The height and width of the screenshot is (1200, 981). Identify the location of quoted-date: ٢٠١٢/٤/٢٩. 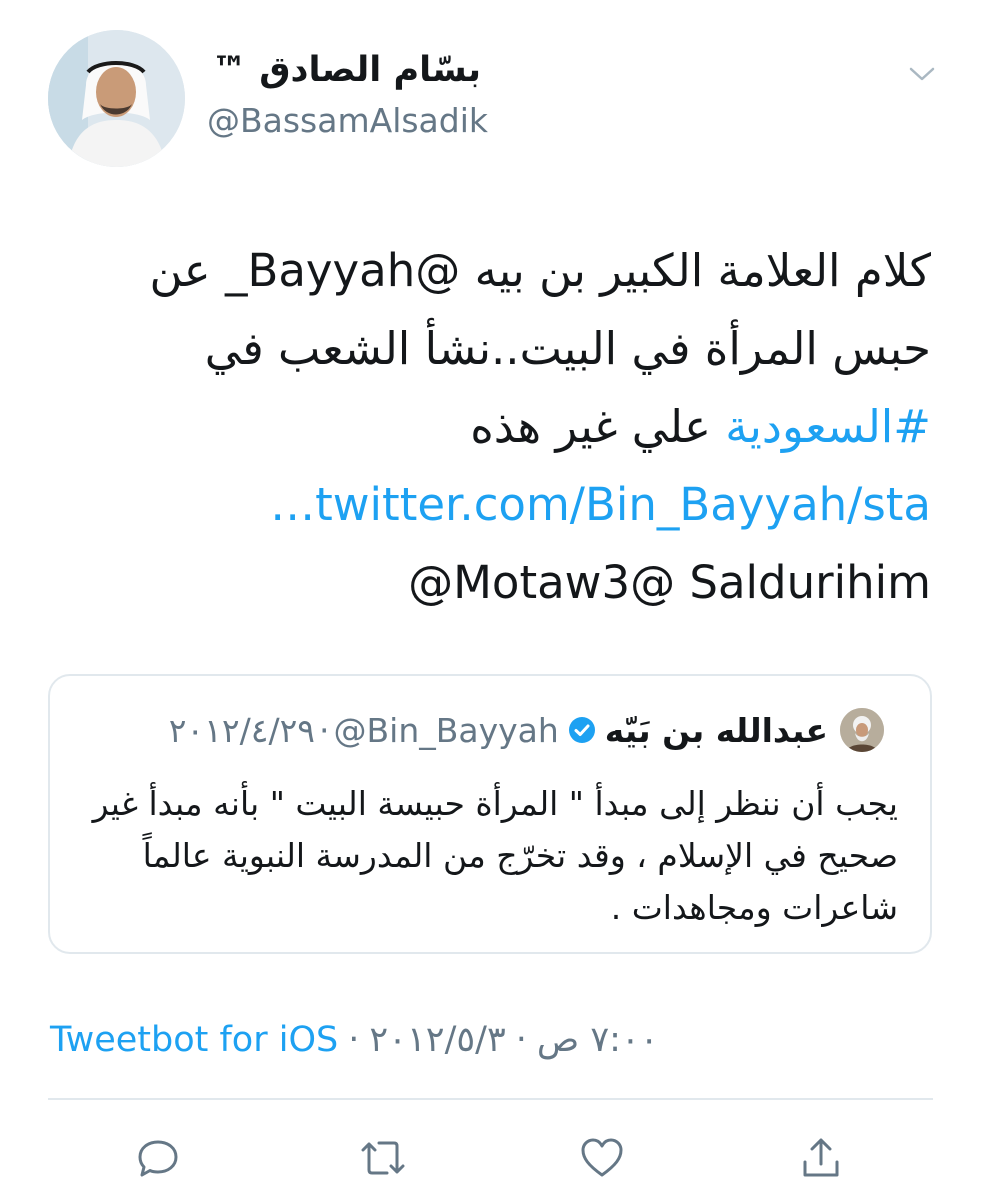
(242, 730).